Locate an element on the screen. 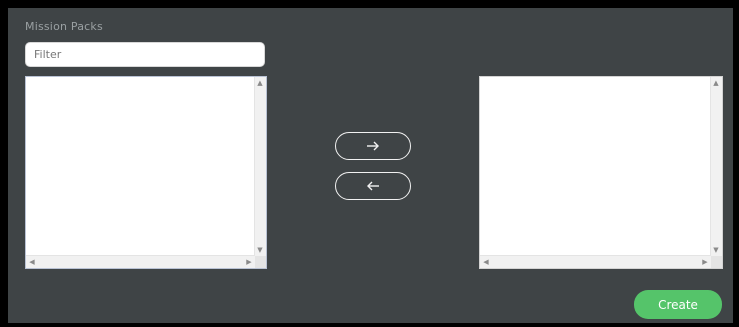  create-button: Create is located at coordinates (678, 304).